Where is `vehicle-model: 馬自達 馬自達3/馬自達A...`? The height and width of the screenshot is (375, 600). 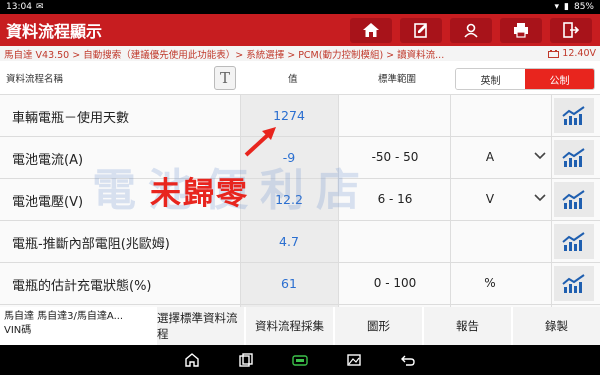 vehicle-model: 馬自達 馬自達3/馬自達A... is located at coordinates (64, 316).